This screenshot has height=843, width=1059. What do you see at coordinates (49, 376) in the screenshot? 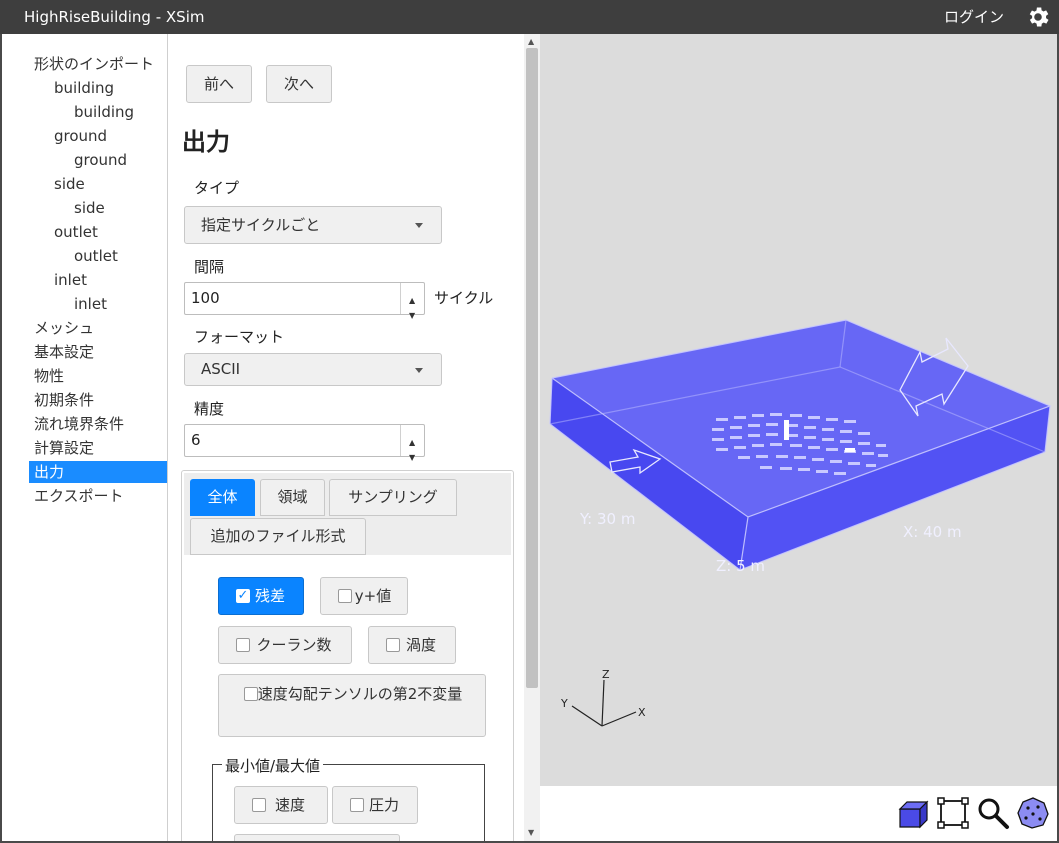
I see `tree-item-13: 物性` at bounding box center [49, 376].